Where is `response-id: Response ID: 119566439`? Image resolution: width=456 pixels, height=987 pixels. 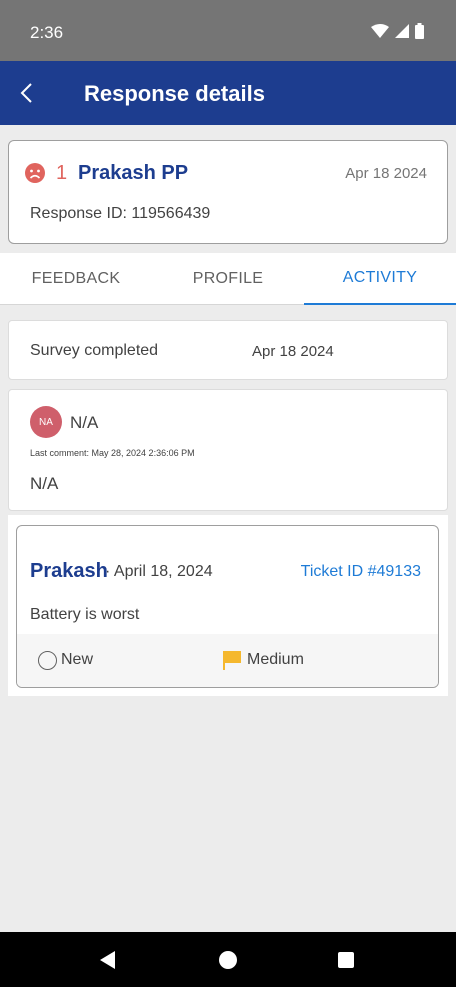 response-id: Response ID: 119566439 is located at coordinates (120, 213).